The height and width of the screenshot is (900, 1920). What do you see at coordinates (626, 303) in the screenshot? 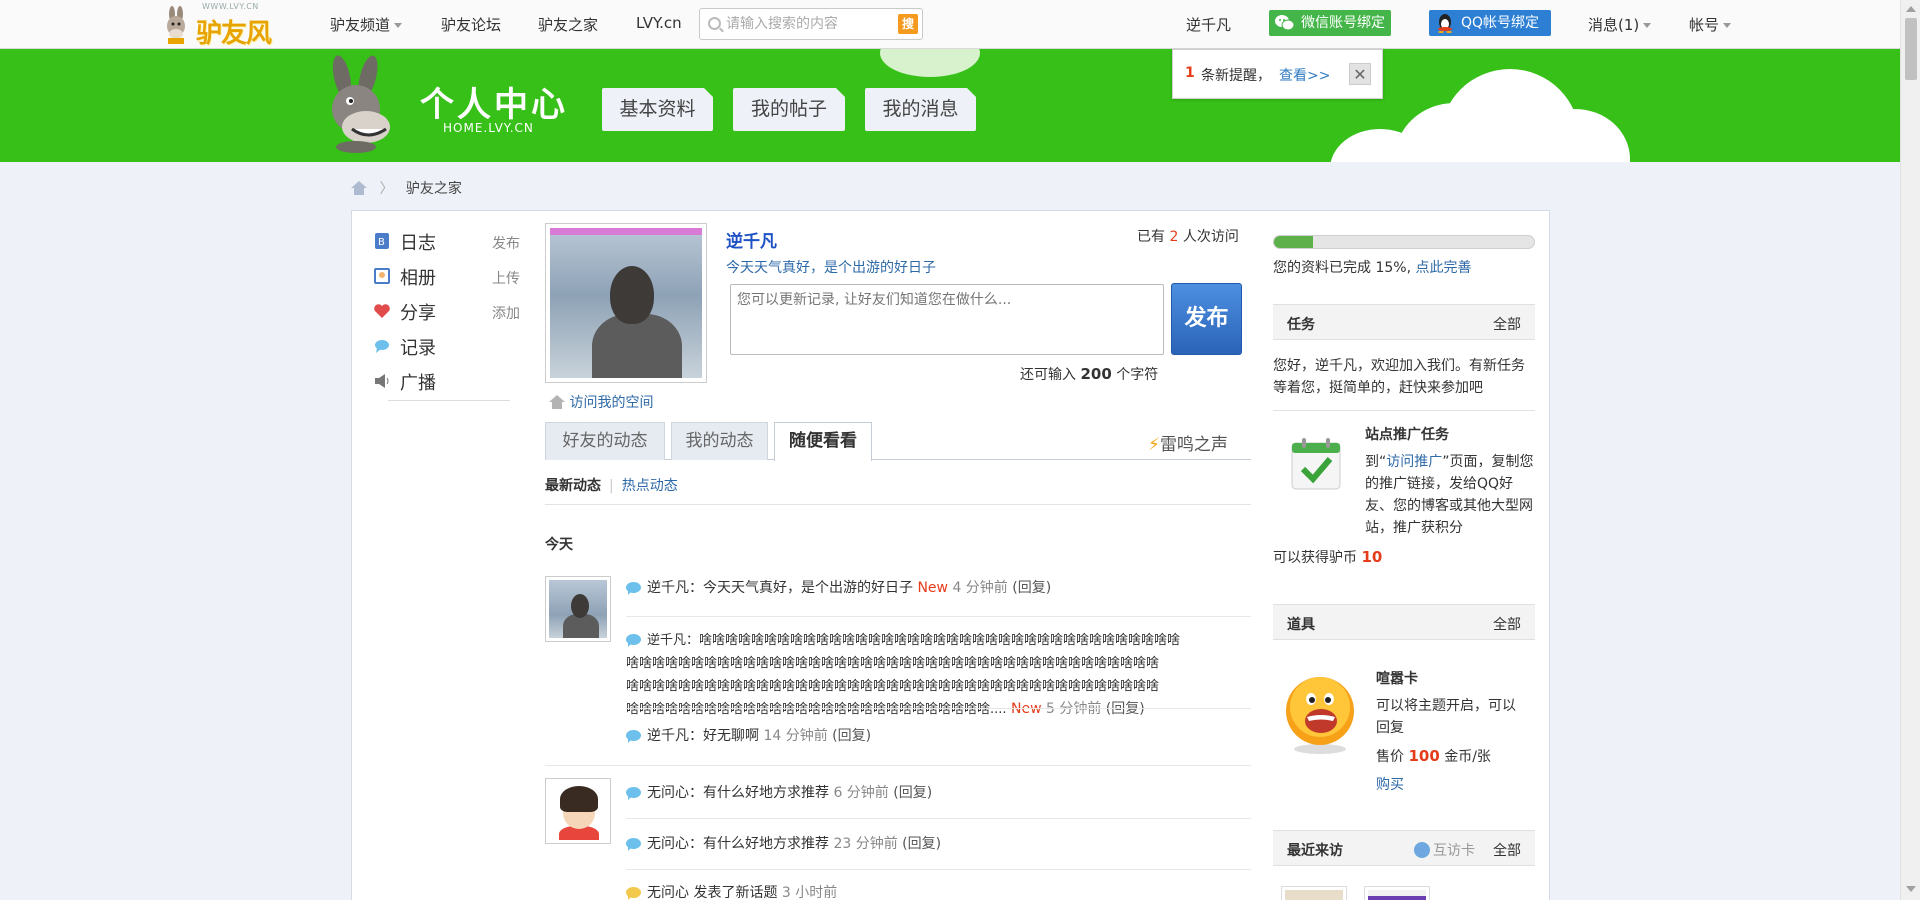
I see `avatar` at bounding box center [626, 303].